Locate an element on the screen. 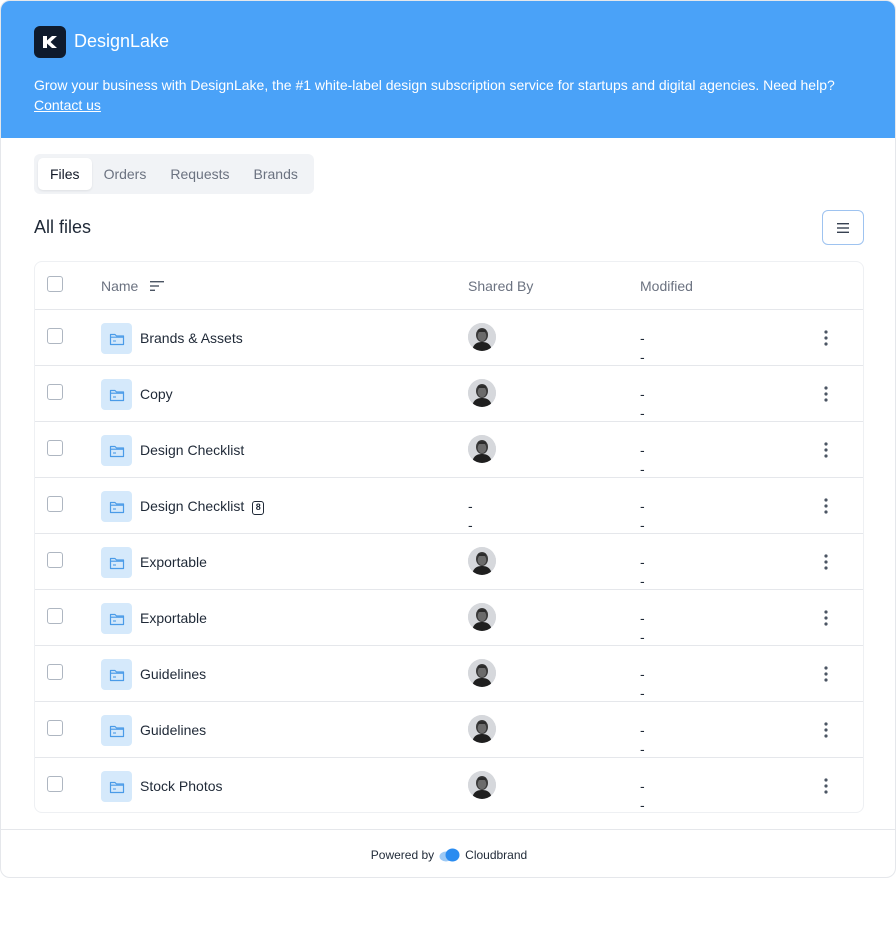 This screenshot has height=926, width=896. cloudbrand-name: Cloudbrand is located at coordinates (496, 854).